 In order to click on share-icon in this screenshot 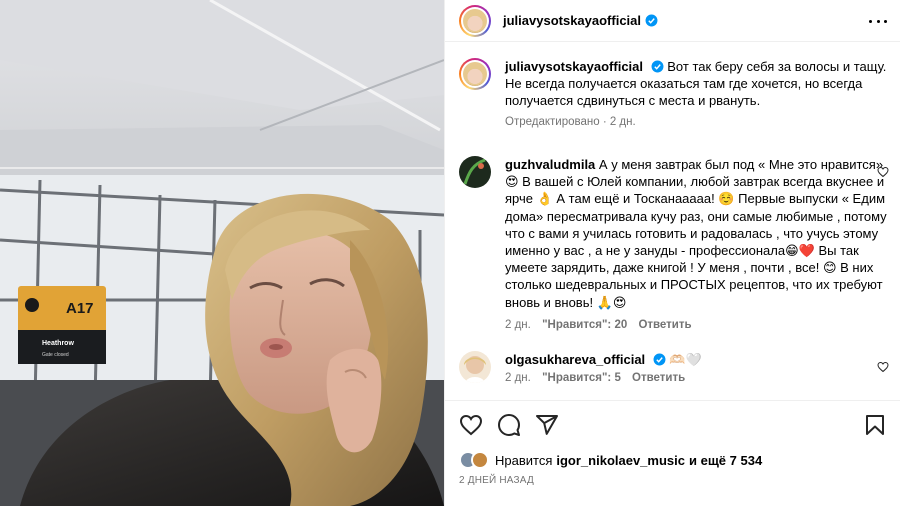, I will do `click(547, 425)`.